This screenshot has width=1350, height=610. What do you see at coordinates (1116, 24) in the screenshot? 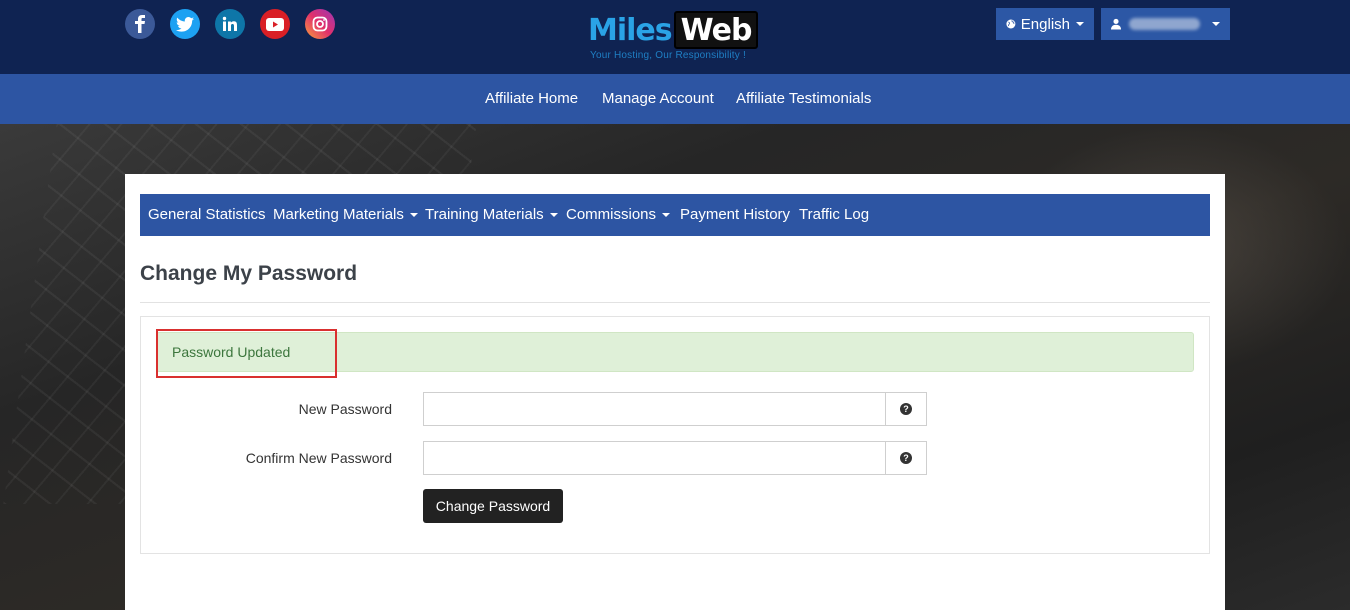
I see `user-icon` at bounding box center [1116, 24].